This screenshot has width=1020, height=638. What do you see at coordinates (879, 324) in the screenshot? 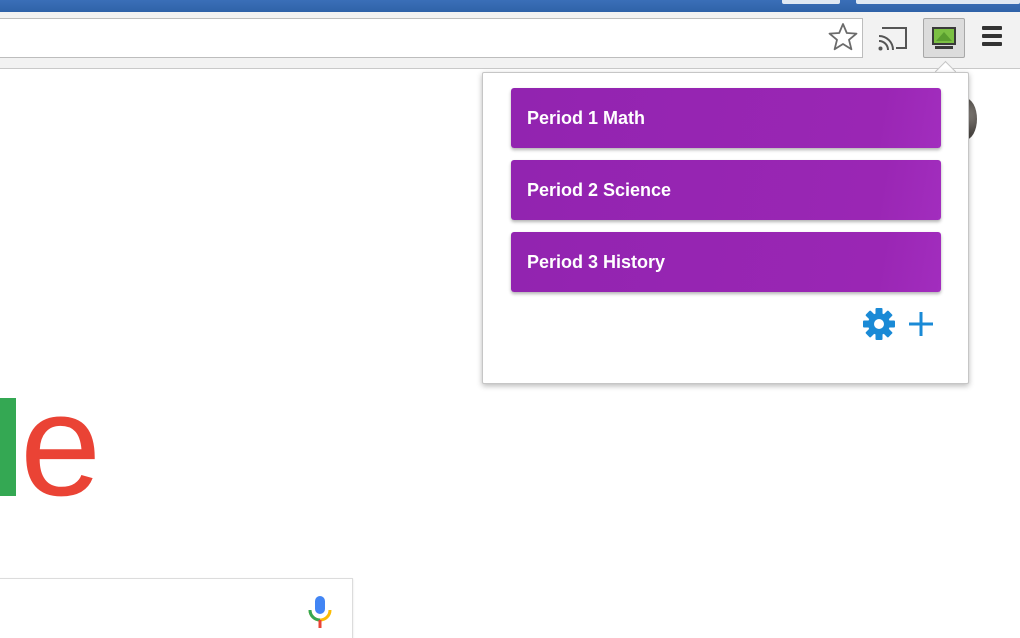
I see `gear-icon` at bounding box center [879, 324].